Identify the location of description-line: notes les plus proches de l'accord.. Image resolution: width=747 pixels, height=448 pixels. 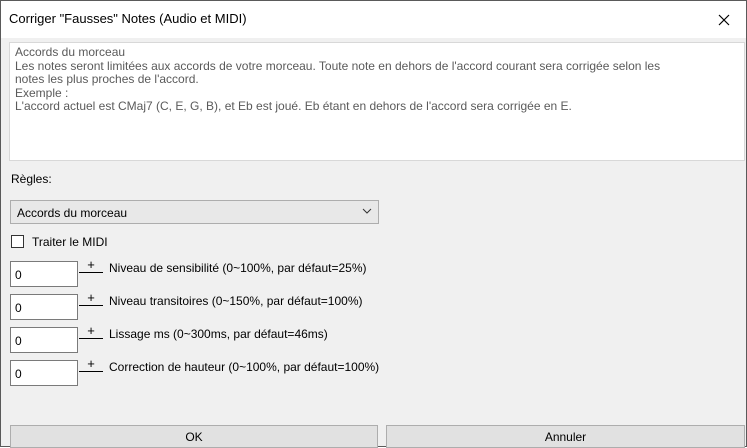
(107, 79).